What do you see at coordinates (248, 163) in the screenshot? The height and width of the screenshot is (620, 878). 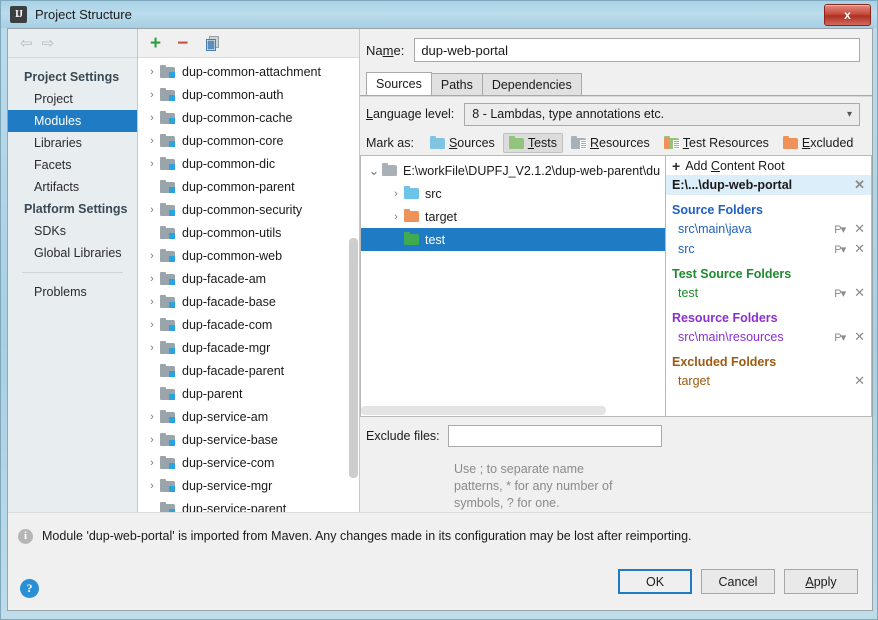 I see `module-tree-row: › dup-common-dic` at bounding box center [248, 163].